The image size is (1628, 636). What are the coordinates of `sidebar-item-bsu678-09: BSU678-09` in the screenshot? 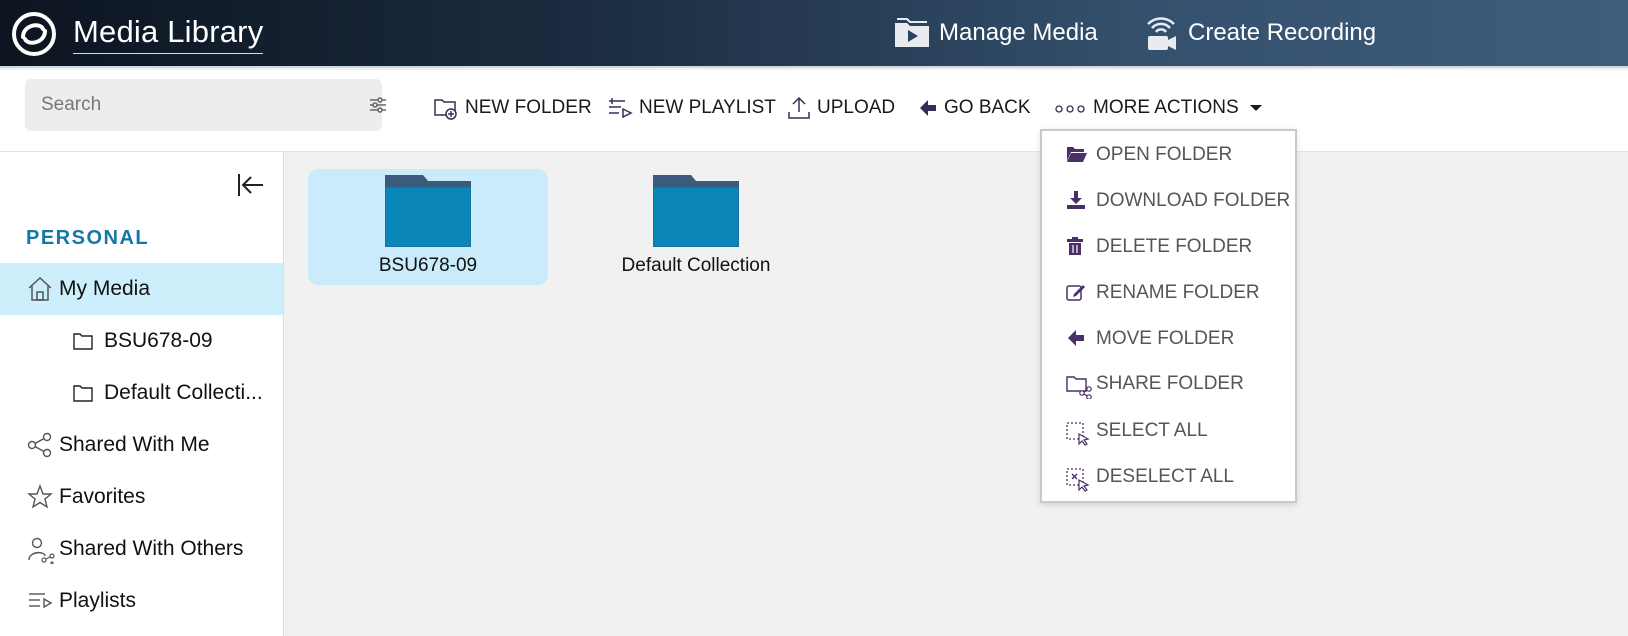 It's located at (141, 341).